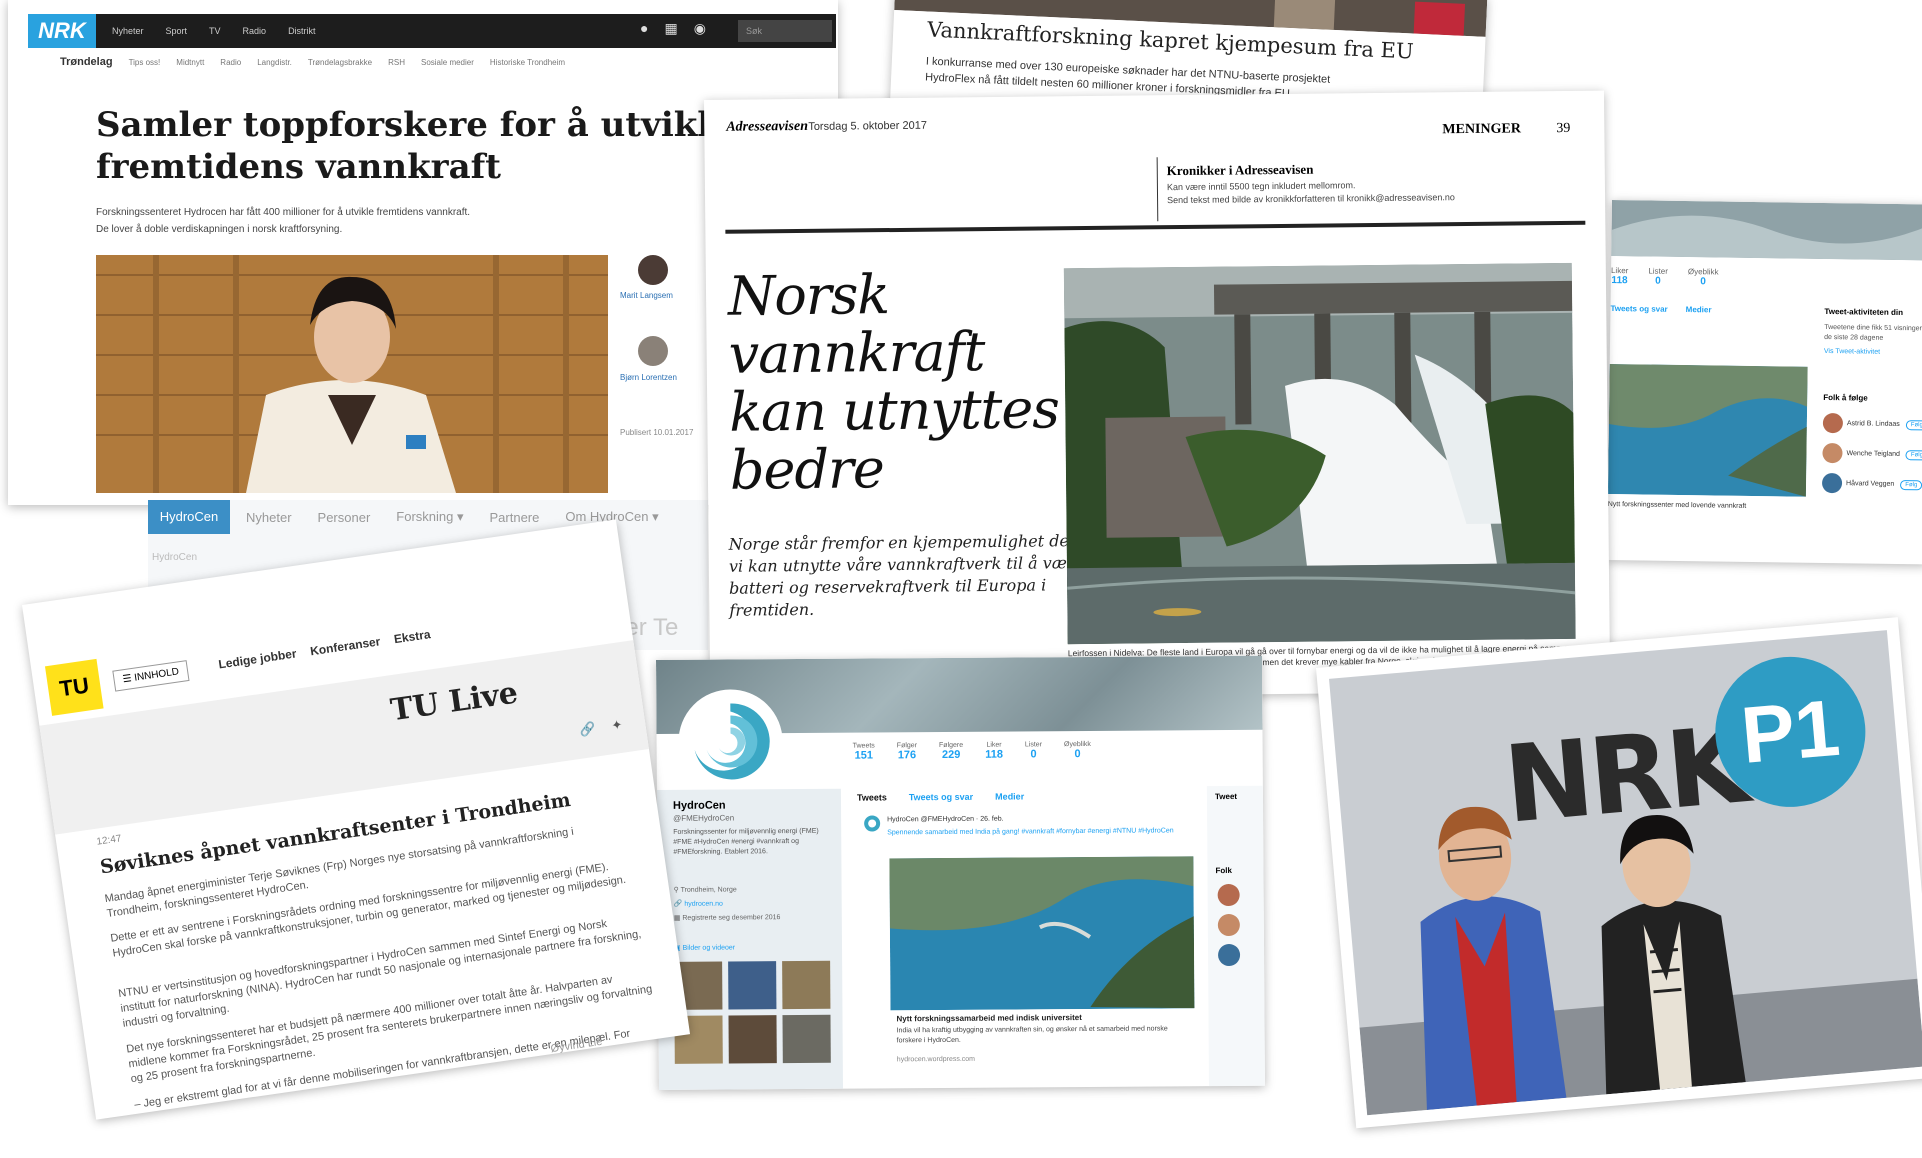 The height and width of the screenshot is (1158, 1922). What do you see at coordinates (215, 31) in the screenshot?
I see `nav-tv: TV` at bounding box center [215, 31].